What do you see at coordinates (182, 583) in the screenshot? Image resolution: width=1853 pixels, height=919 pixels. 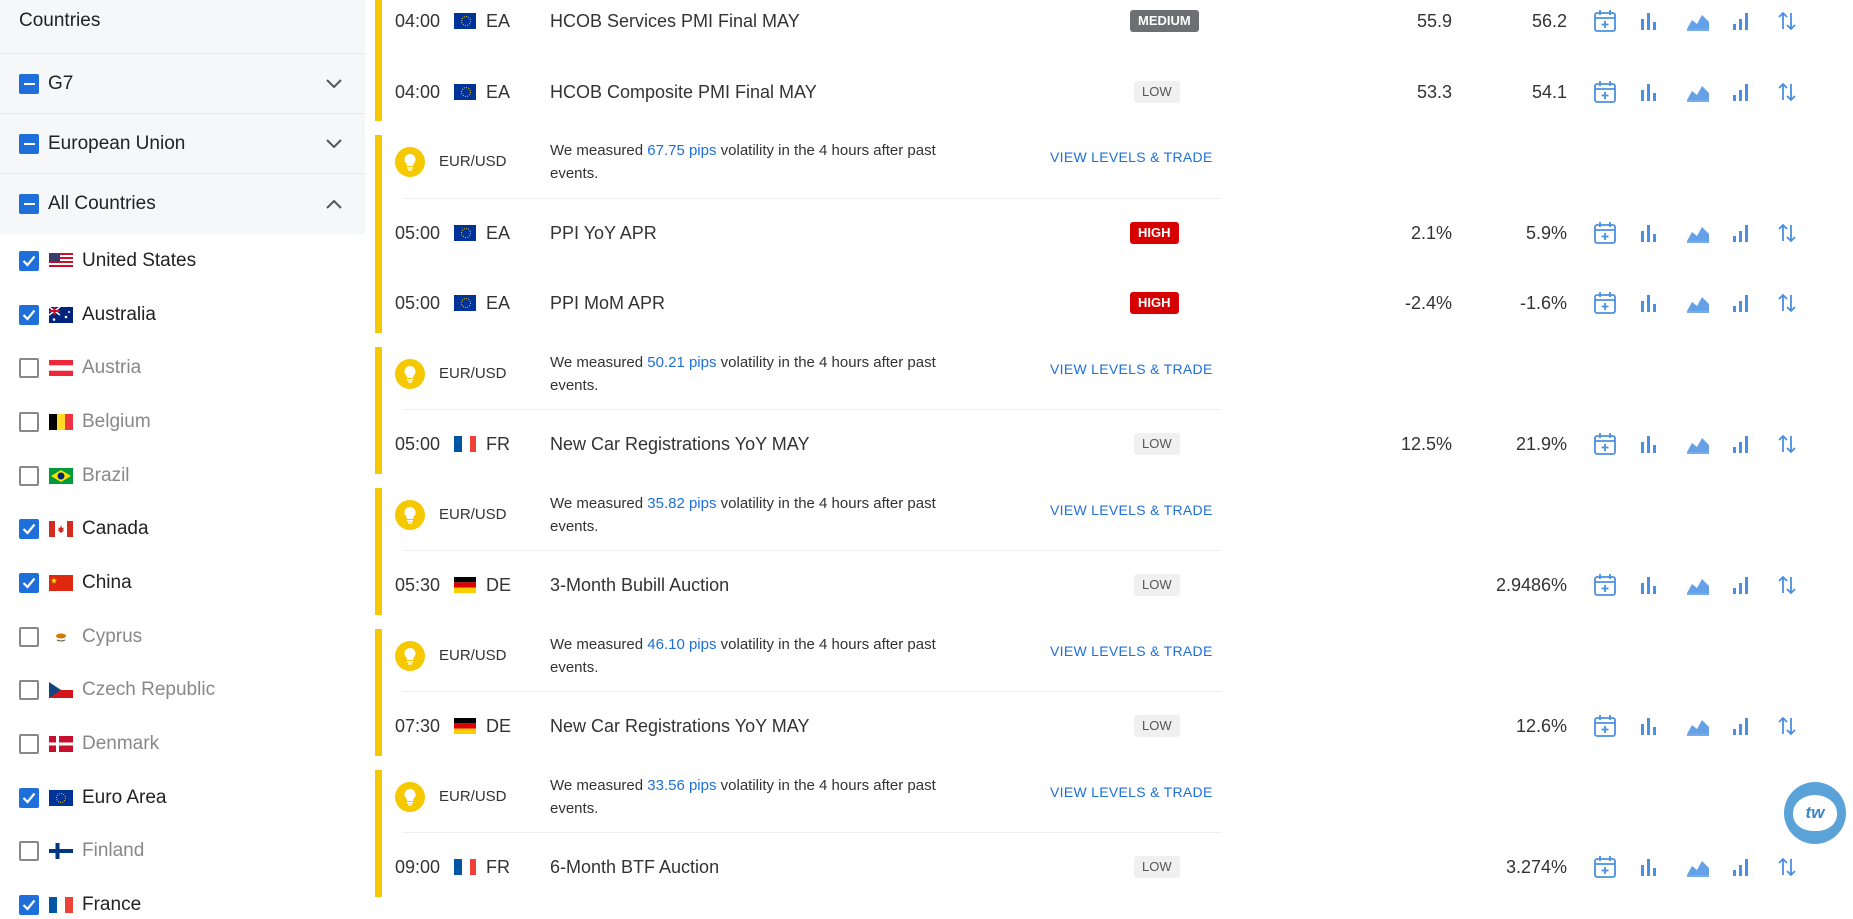 I see `country-item: China` at bounding box center [182, 583].